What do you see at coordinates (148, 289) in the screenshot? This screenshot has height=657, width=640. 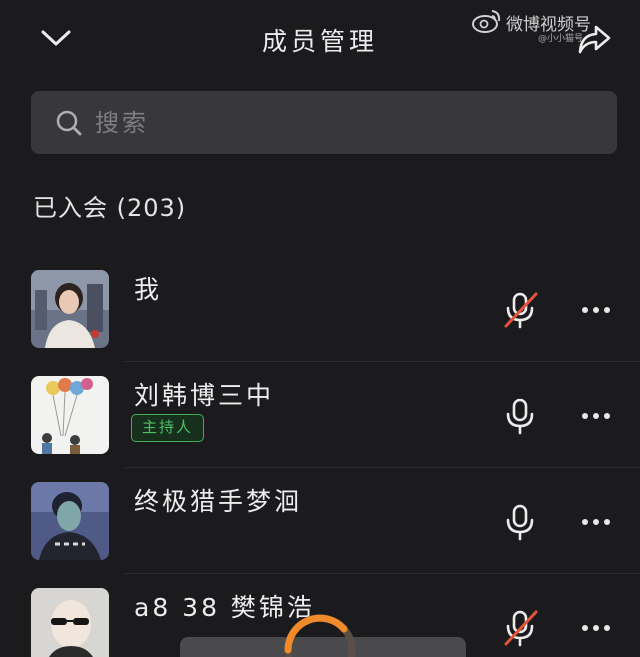 I see `member-name: 我` at bounding box center [148, 289].